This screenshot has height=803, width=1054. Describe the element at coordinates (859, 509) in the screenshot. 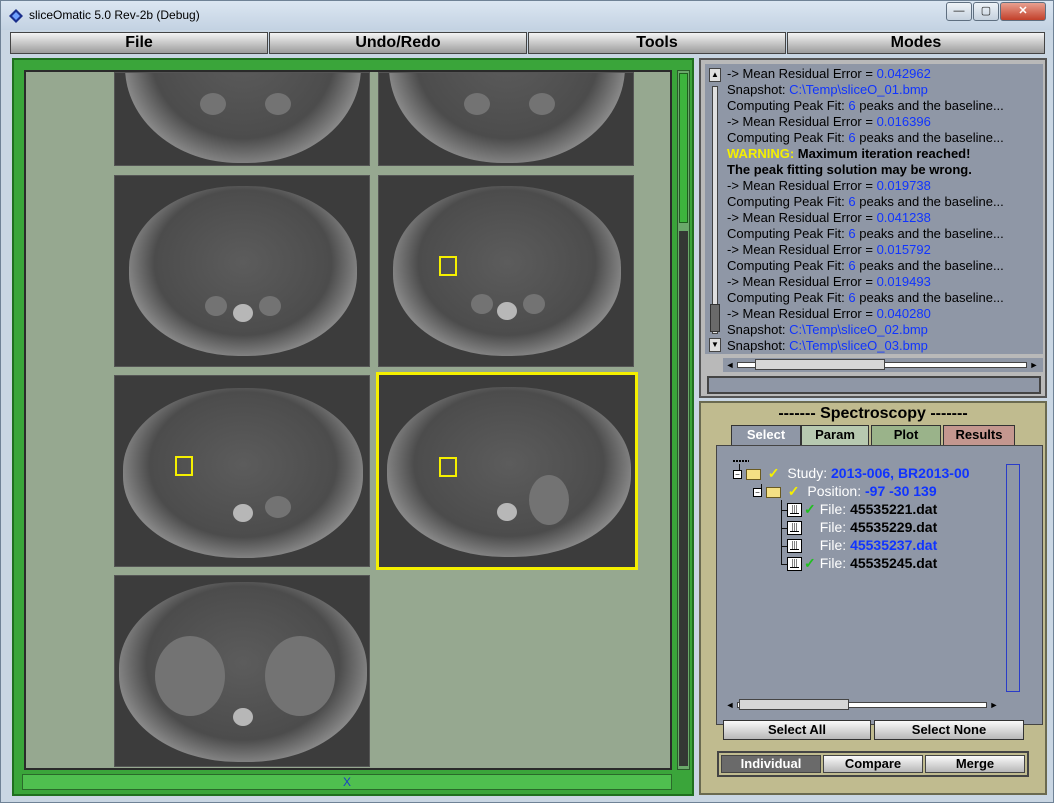

I see `tree-file-row: ✓ File: 45535221.dat` at that location.